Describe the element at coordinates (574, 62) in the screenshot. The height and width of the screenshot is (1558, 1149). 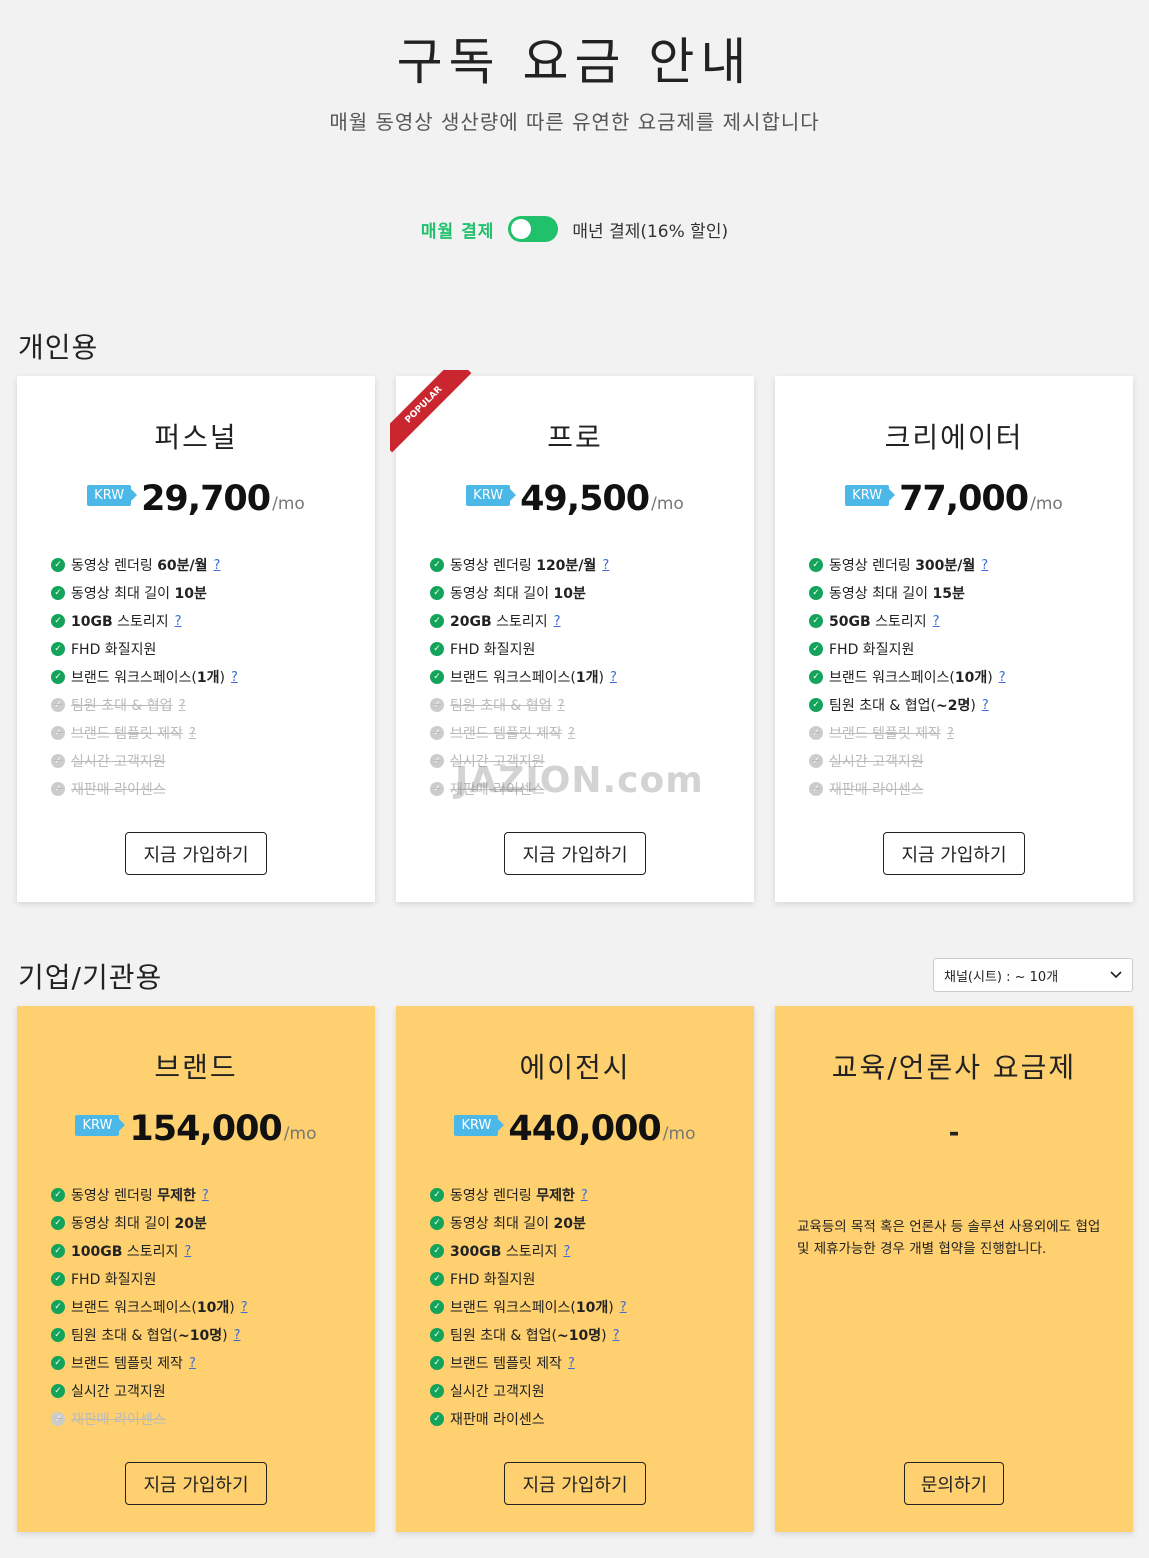
I see `page-title: 구독 요금 안내` at that location.